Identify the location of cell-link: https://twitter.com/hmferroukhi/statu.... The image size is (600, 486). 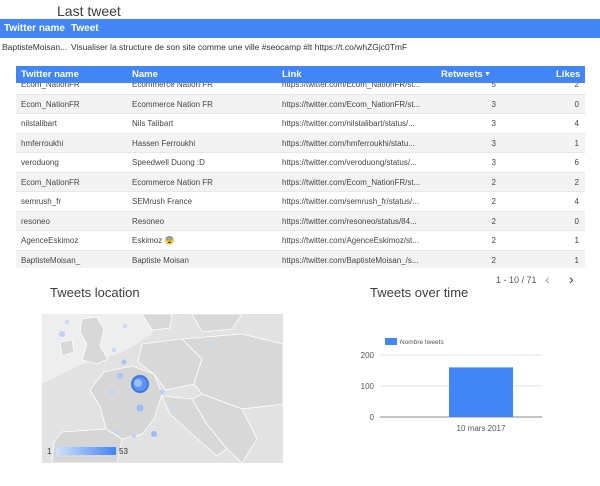
(354, 143).